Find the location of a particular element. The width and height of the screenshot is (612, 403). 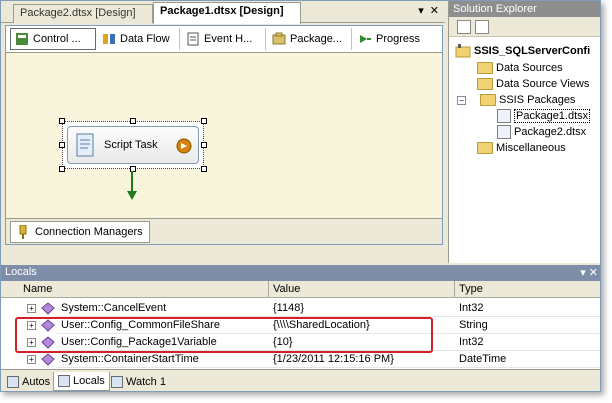

tab-label: Data Flow is located at coordinates (145, 39).